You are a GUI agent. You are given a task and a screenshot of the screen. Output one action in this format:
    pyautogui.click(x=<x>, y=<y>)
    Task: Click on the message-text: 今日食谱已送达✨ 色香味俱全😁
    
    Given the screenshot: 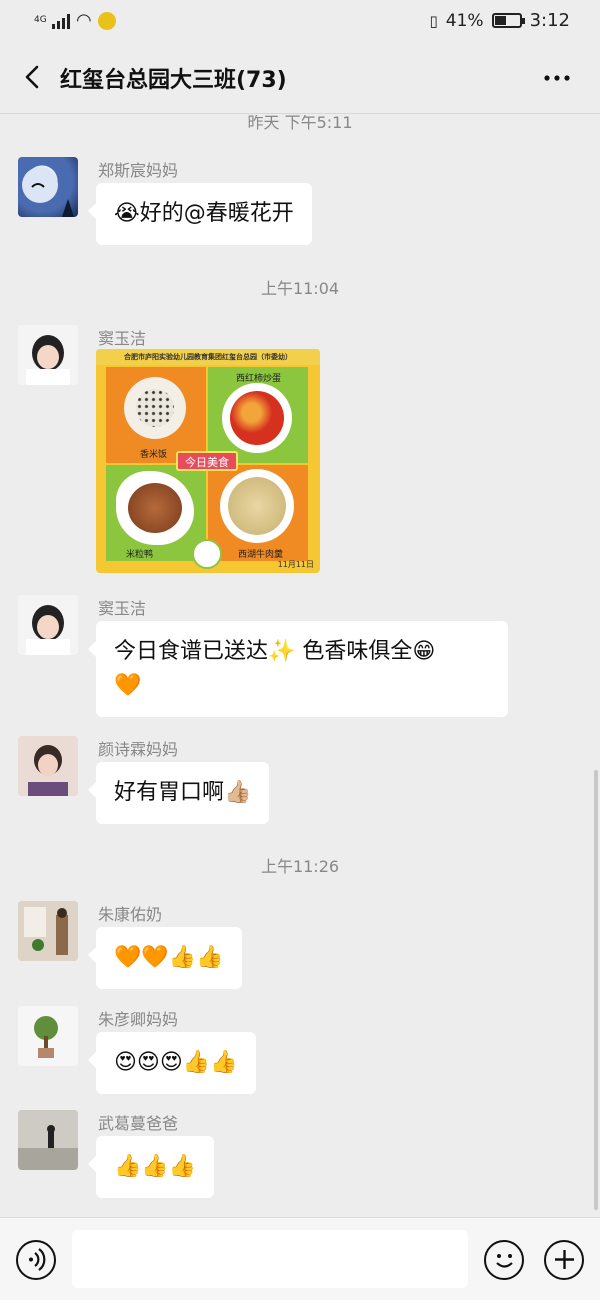 What is the action you would take?
    pyautogui.click(x=275, y=651)
    